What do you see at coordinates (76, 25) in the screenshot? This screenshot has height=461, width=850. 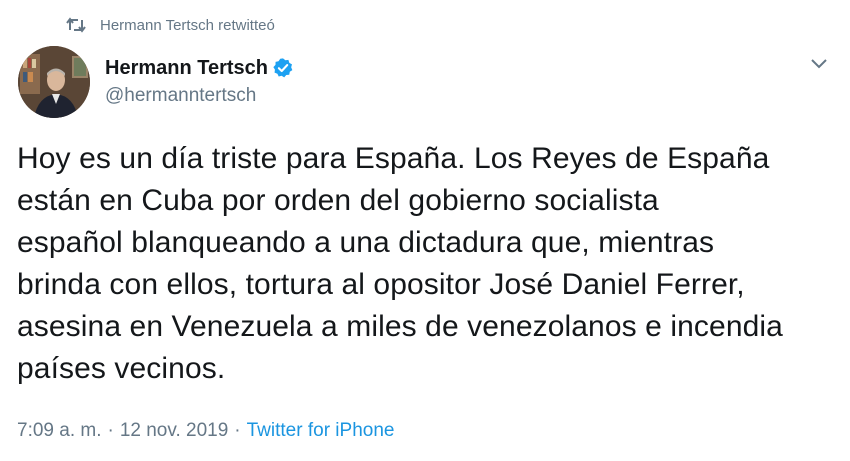 I see `retweet-icon` at bounding box center [76, 25].